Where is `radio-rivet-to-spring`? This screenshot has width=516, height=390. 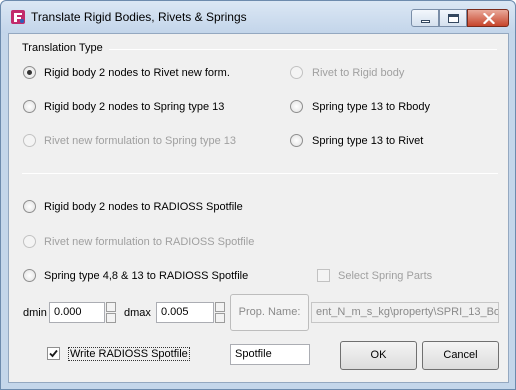 radio-rivet-to-spring is located at coordinates (29, 140).